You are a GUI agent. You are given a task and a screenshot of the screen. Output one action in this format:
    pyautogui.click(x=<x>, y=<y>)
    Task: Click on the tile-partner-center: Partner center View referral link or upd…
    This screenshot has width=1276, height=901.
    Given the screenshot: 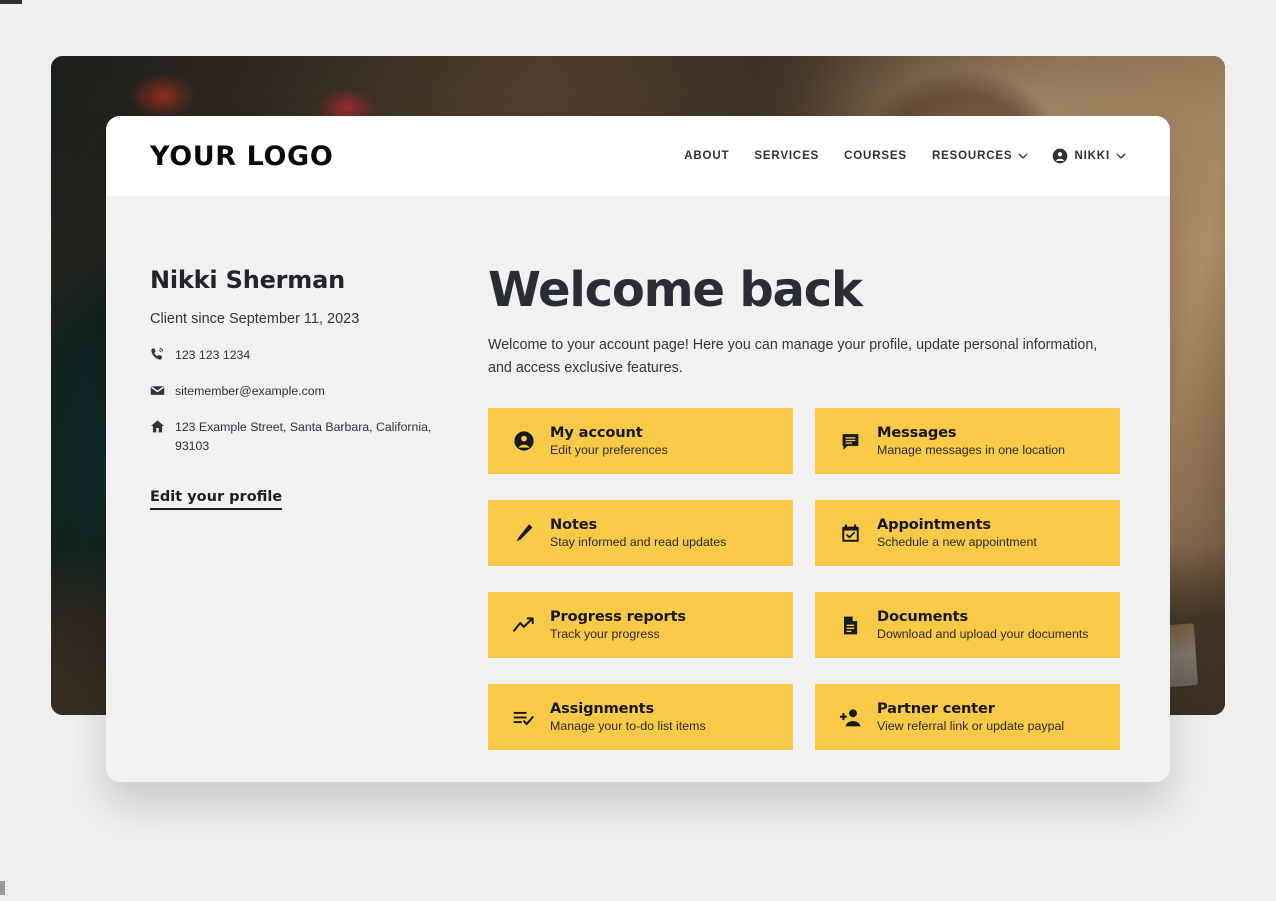 What is the action you would take?
    pyautogui.click(x=967, y=717)
    